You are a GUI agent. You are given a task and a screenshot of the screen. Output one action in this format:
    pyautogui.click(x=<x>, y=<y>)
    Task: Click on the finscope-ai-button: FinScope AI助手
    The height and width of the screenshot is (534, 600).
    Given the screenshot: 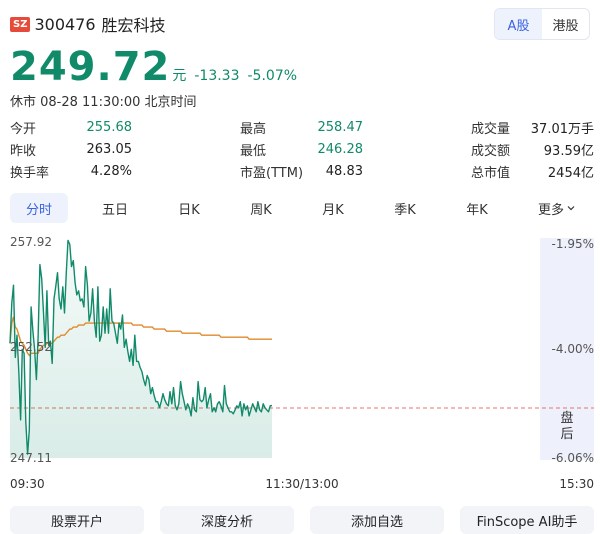 What is the action you would take?
    pyautogui.click(x=527, y=520)
    